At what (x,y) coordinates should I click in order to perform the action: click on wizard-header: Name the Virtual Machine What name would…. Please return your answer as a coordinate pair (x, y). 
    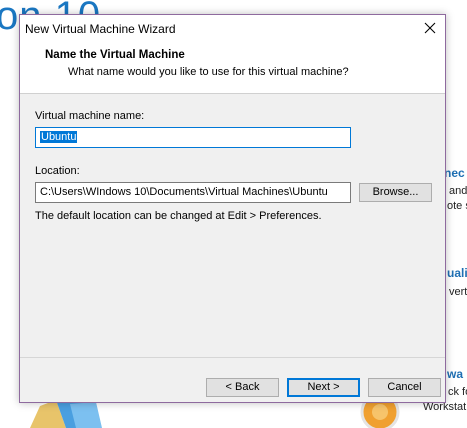
    Looking at the image, I should click on (232, 68).